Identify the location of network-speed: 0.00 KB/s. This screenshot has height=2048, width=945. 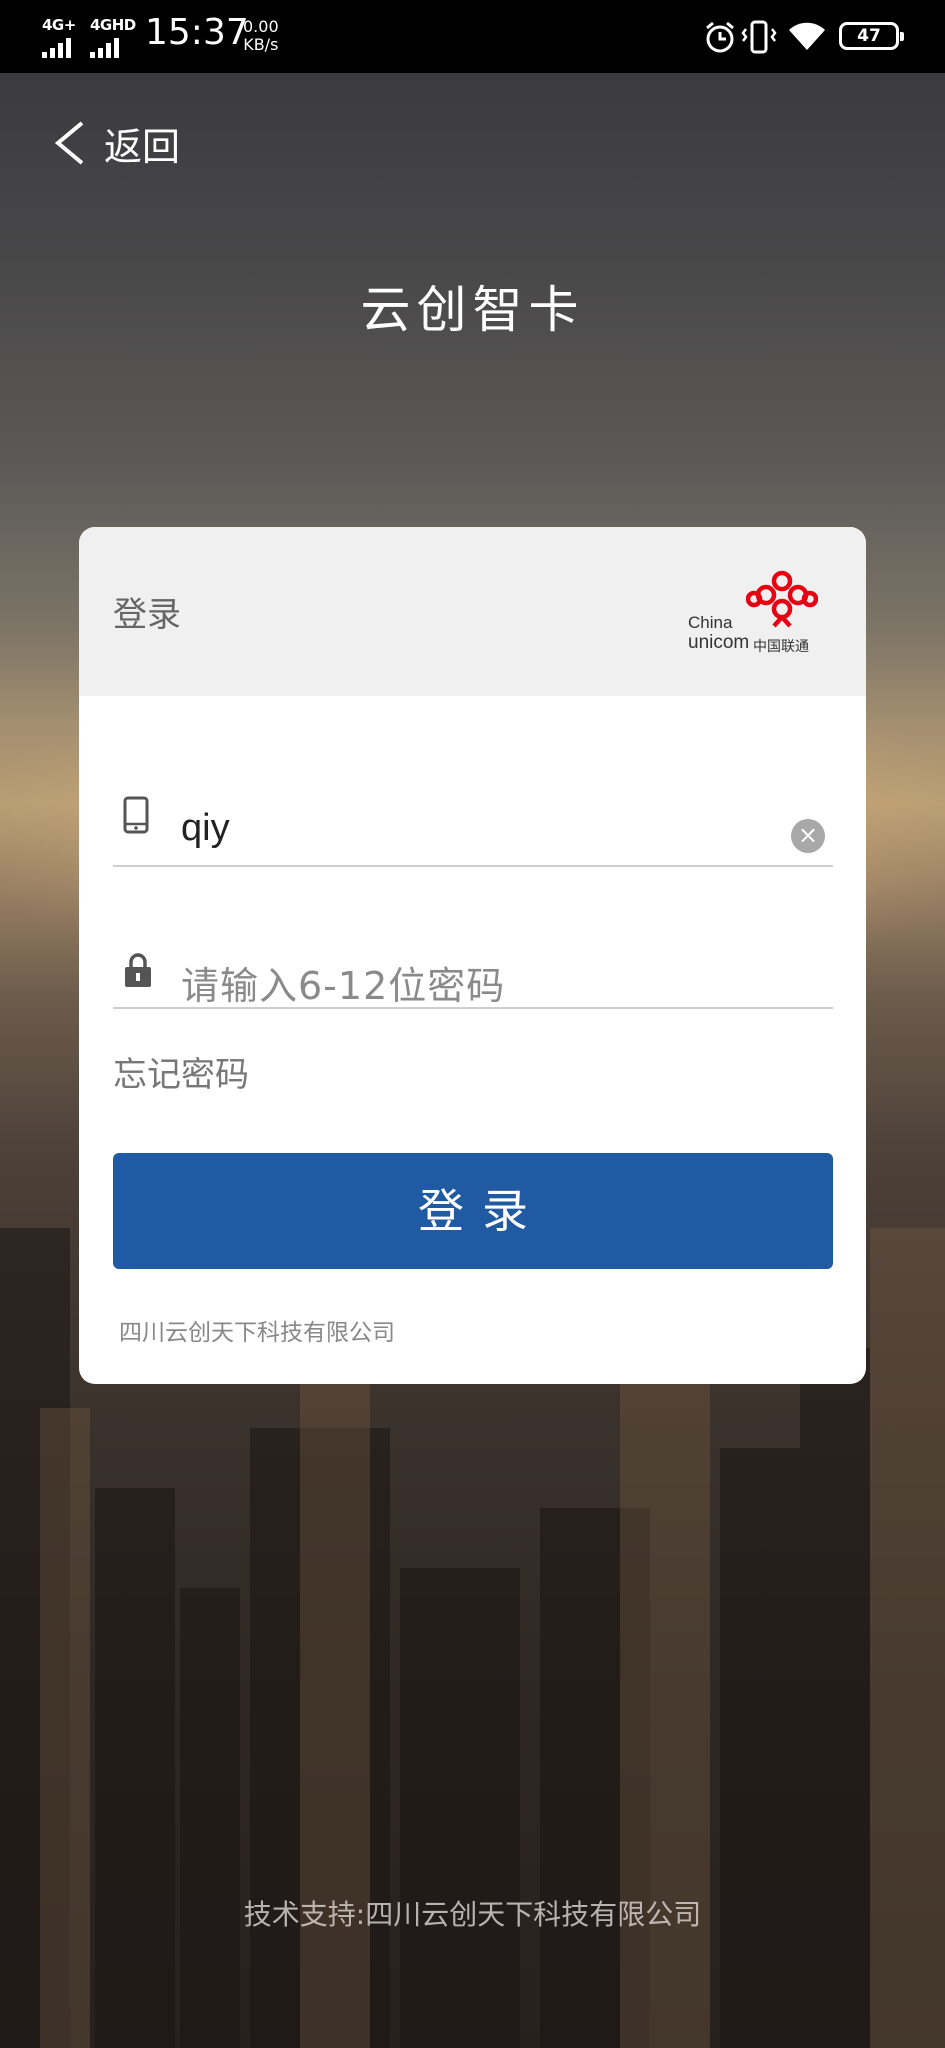
(261, 36).